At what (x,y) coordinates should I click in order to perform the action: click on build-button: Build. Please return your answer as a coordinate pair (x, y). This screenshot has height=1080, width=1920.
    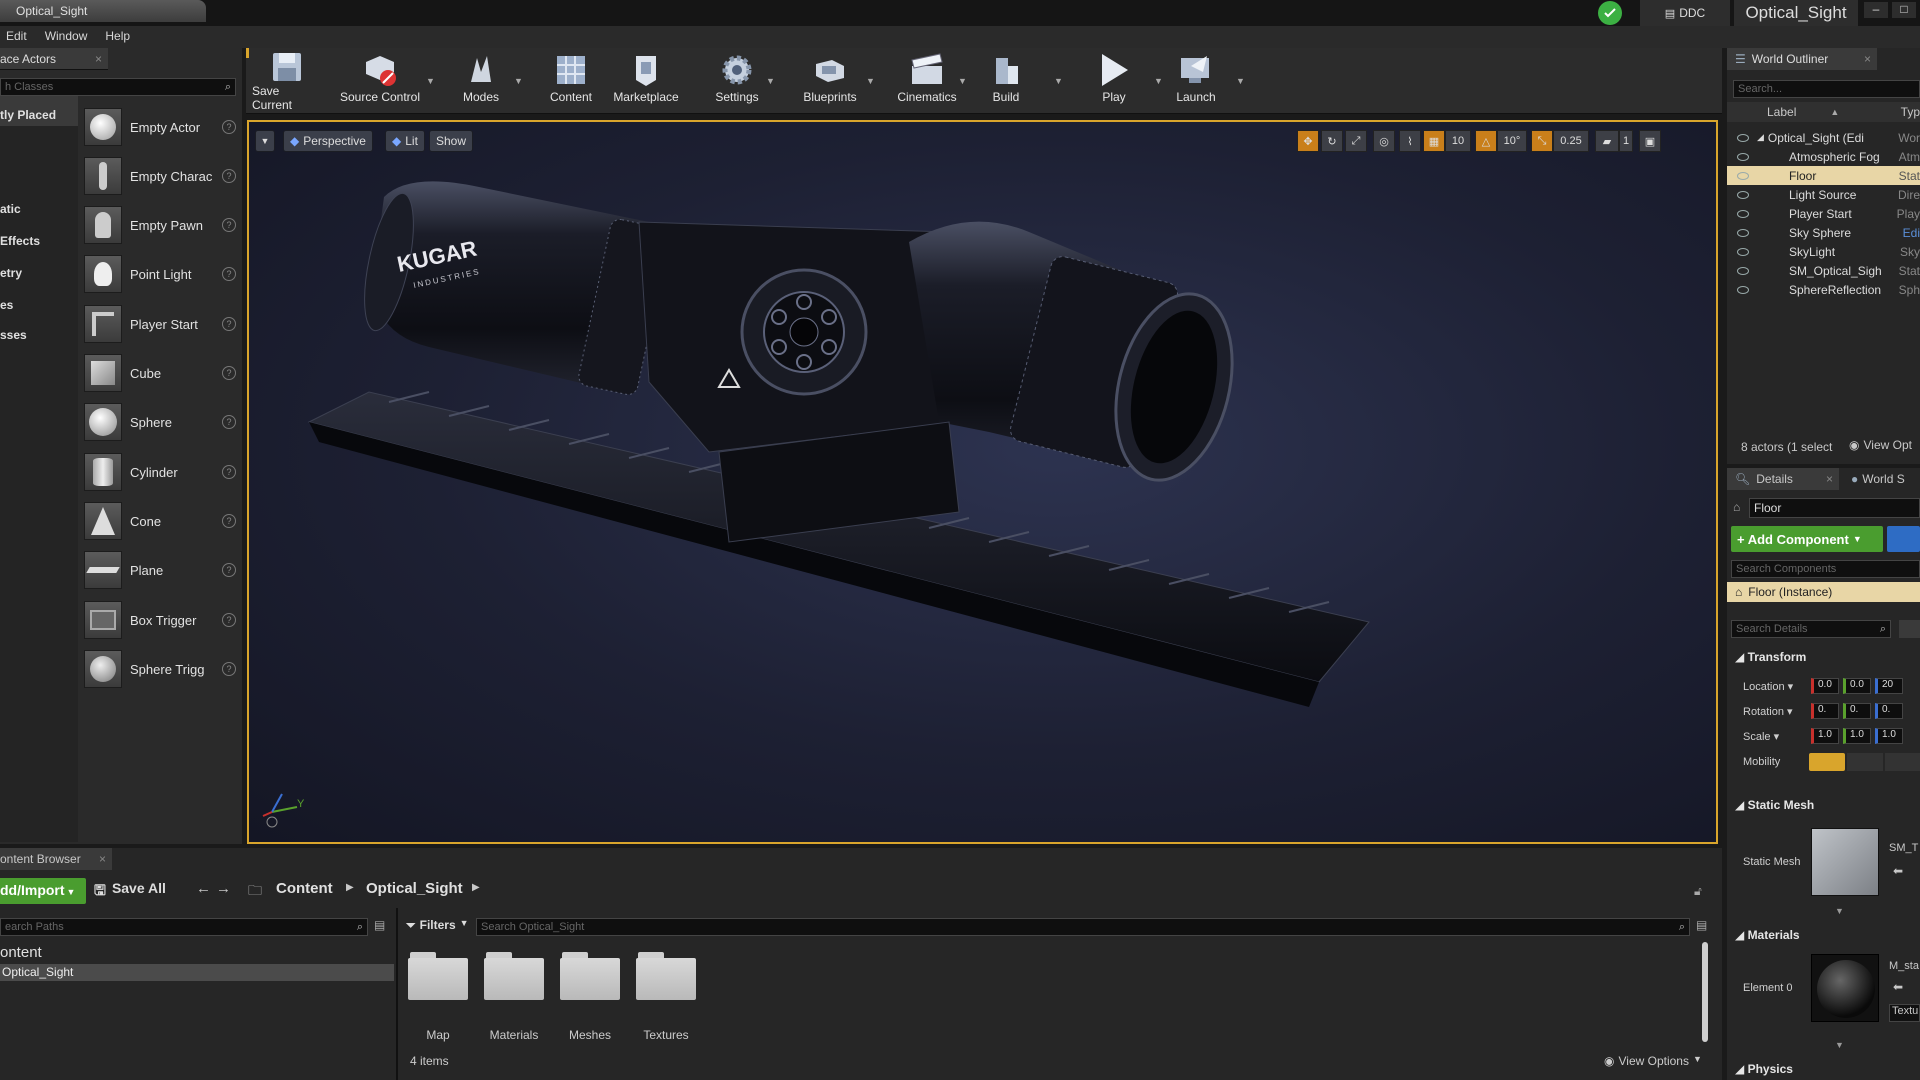
    Looking at the image, I should click on (1006, 81).